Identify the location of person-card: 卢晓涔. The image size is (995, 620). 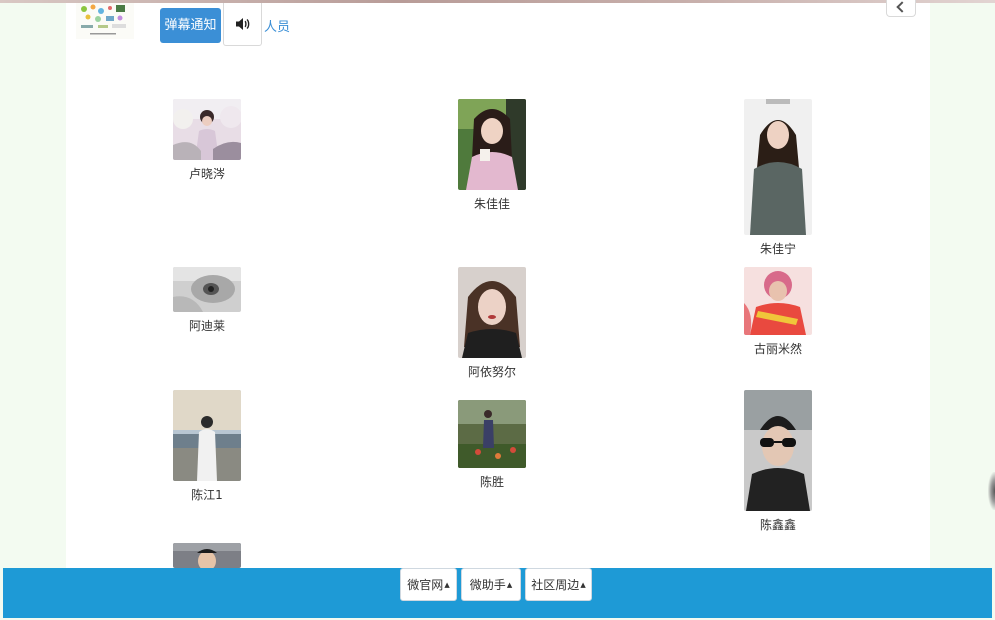
(207, 140).